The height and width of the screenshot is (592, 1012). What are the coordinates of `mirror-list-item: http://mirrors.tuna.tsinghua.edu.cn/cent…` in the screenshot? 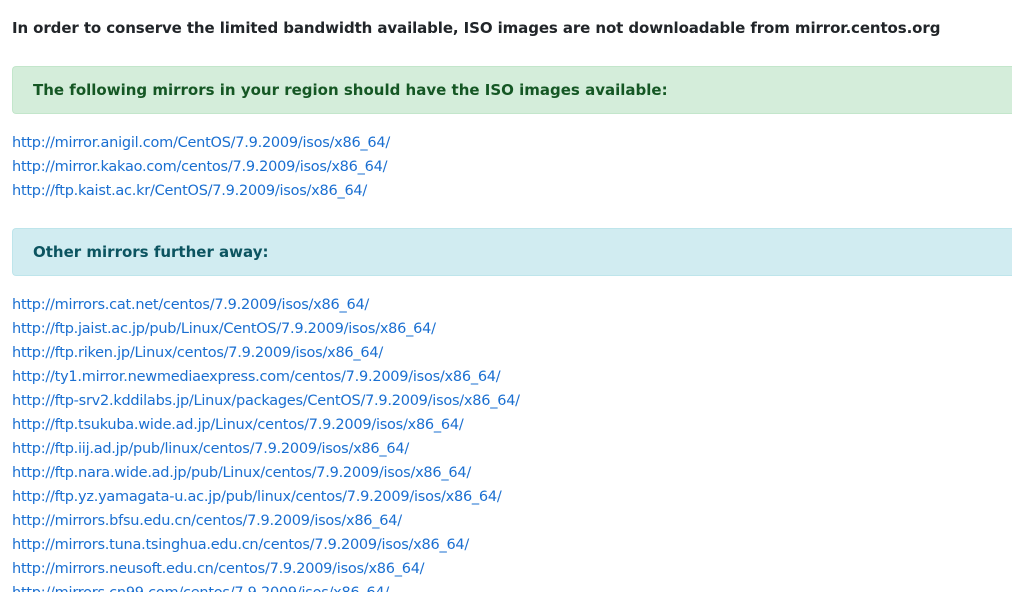 It's located at (266, 545).